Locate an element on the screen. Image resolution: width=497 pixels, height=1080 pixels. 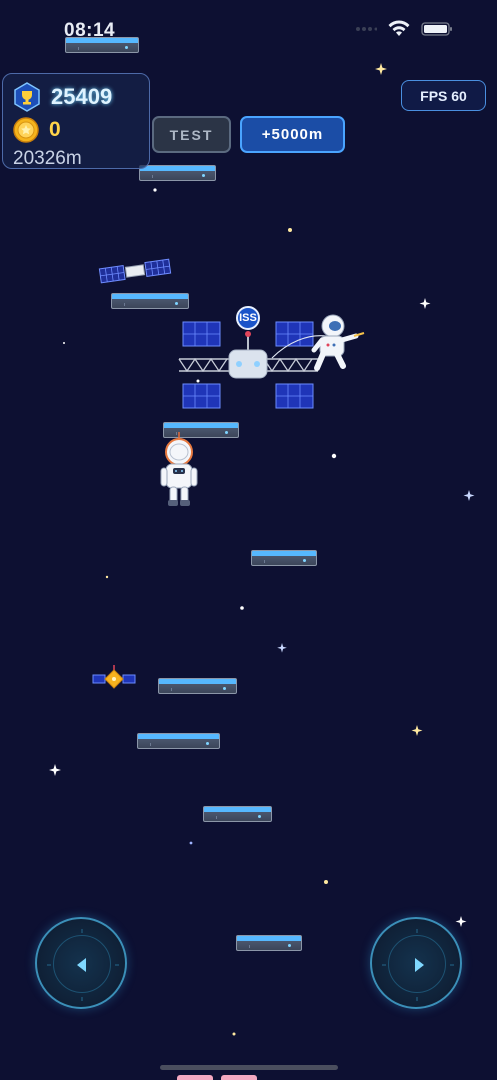
right-control-button is located at coordinates (416, 963).